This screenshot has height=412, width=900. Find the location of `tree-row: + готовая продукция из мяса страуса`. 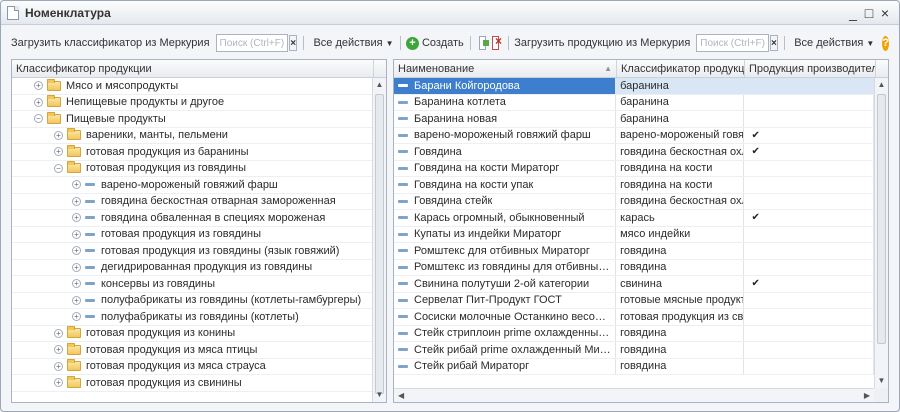

tree-row: + готовая продукция из мяса страуса is located at coordinates (192, 367).